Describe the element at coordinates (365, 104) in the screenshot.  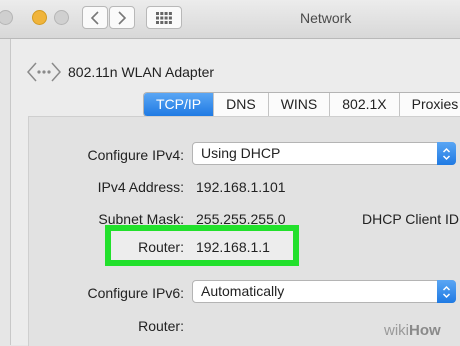
I see `tab-802-1x: 802.1X` at that location.